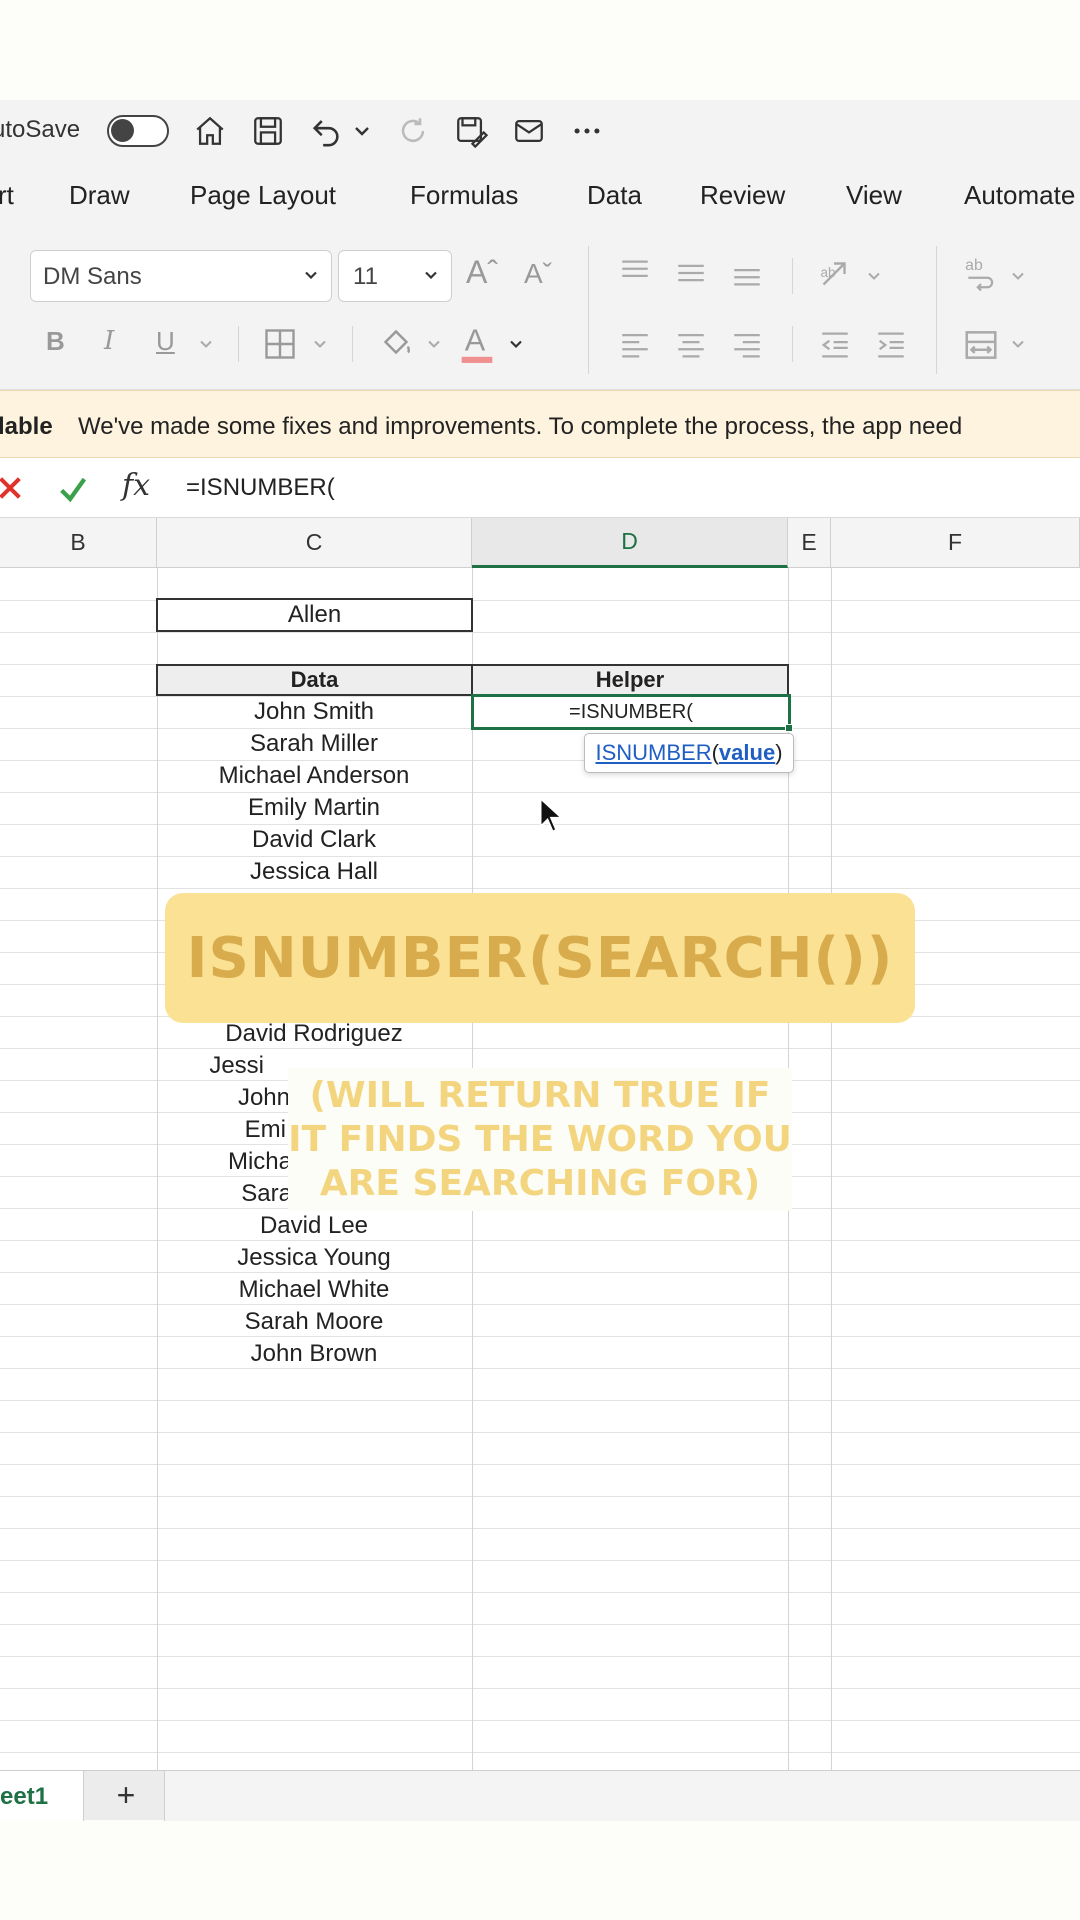 The height and width of the screenshot is (1920, 1080). Describe the element at coordinates (210, 131) in the screenshot. I see `home-icon` at that location.